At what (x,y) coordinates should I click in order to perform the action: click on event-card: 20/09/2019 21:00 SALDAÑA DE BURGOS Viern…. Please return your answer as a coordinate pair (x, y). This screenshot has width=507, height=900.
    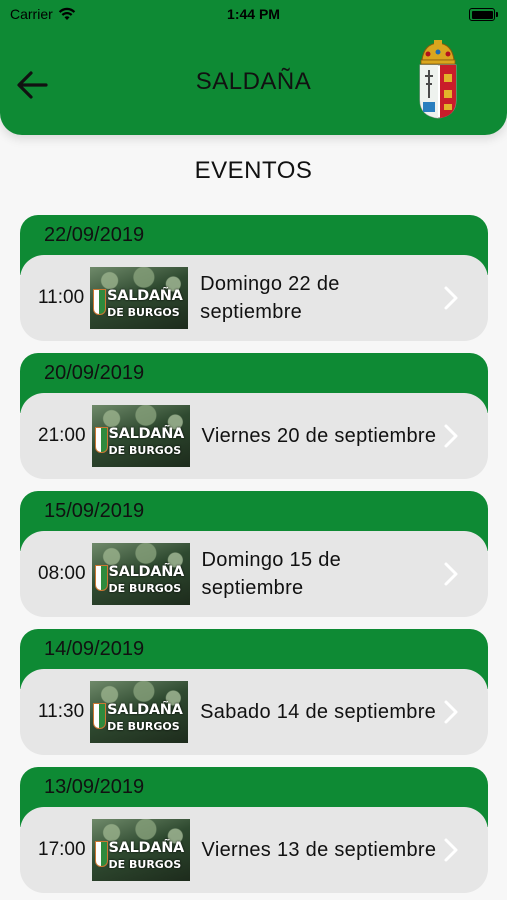
    Looking at the image, I should click on (254, 416).